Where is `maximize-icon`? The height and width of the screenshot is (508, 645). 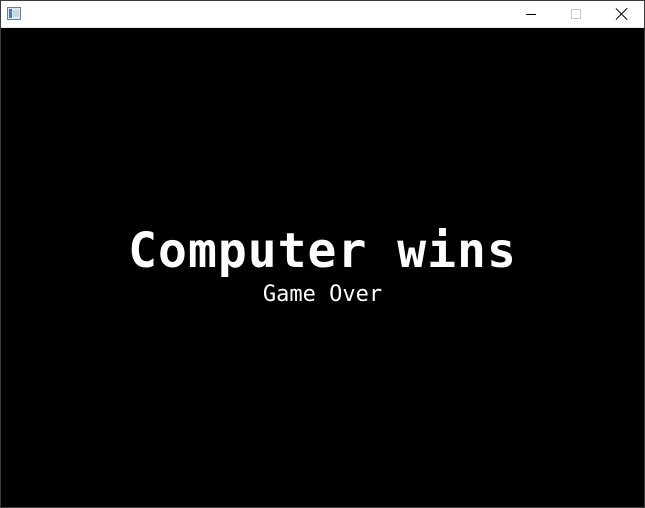
maximize-icon is located at coordinates (576, 14).